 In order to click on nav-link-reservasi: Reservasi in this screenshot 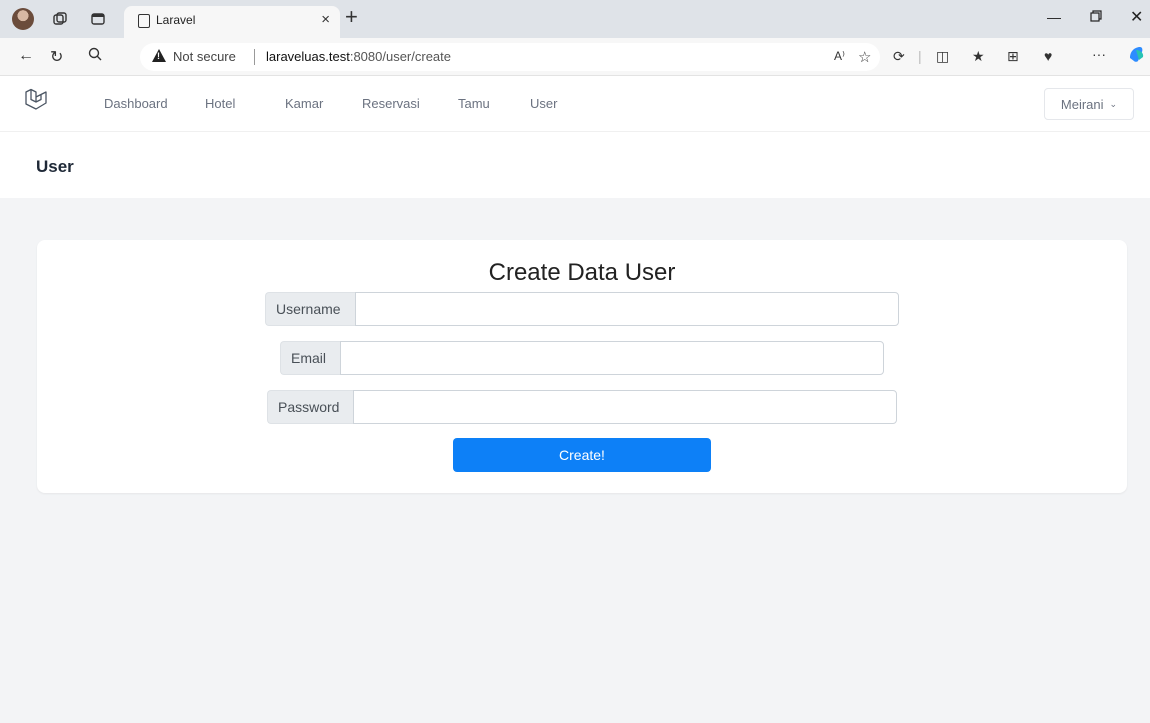, I will do `click(391, 103)`.